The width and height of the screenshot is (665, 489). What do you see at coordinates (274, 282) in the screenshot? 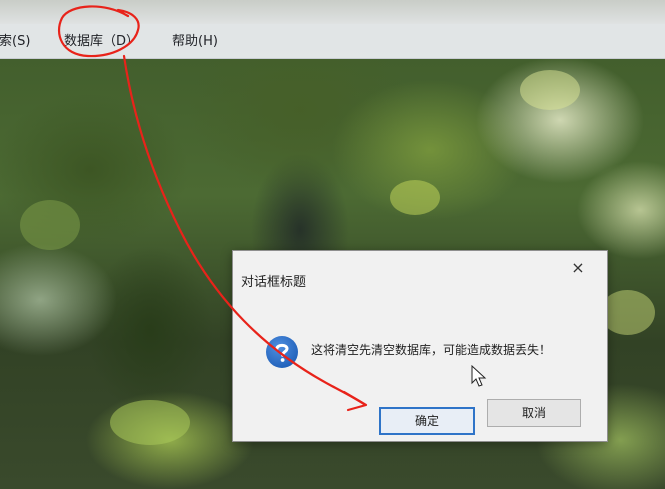
I see `dialog-title: 对话框标题` at bounding box center [274, 282].